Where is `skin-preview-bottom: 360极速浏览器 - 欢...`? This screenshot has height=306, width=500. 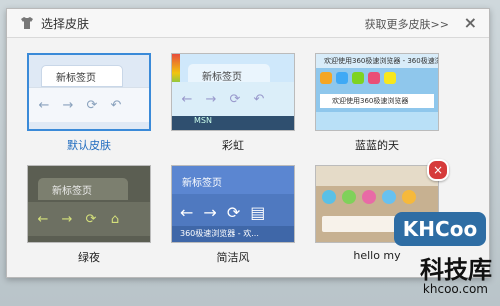 skin-preview-bottom: 360极速浏览器 - 欢... is located at coordinates (233, 234).